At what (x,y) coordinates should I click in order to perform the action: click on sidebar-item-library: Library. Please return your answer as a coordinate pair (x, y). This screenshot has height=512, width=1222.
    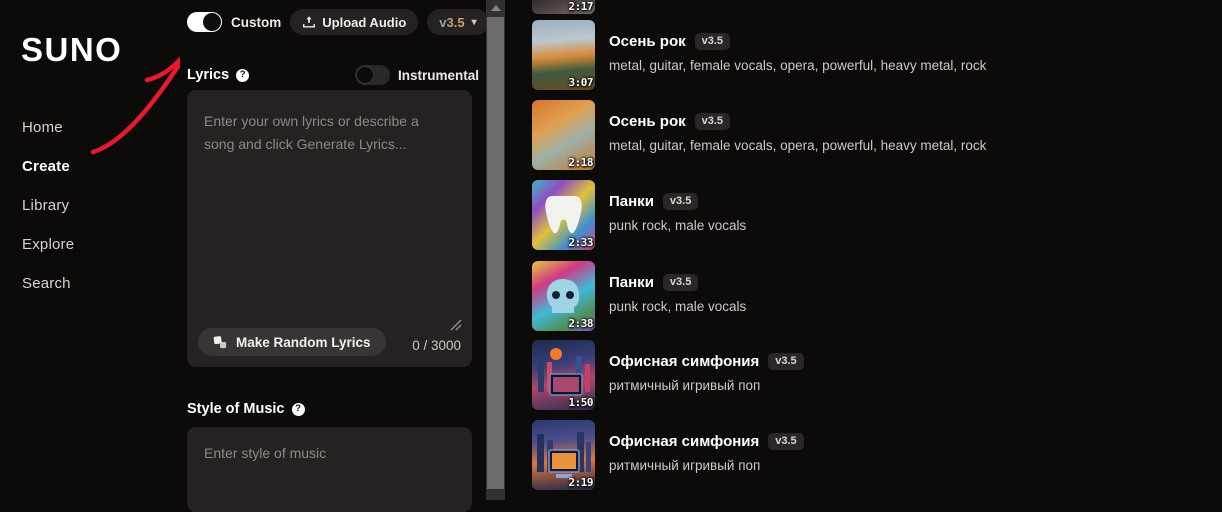
    Looking at the image, I should click on (97, 206).